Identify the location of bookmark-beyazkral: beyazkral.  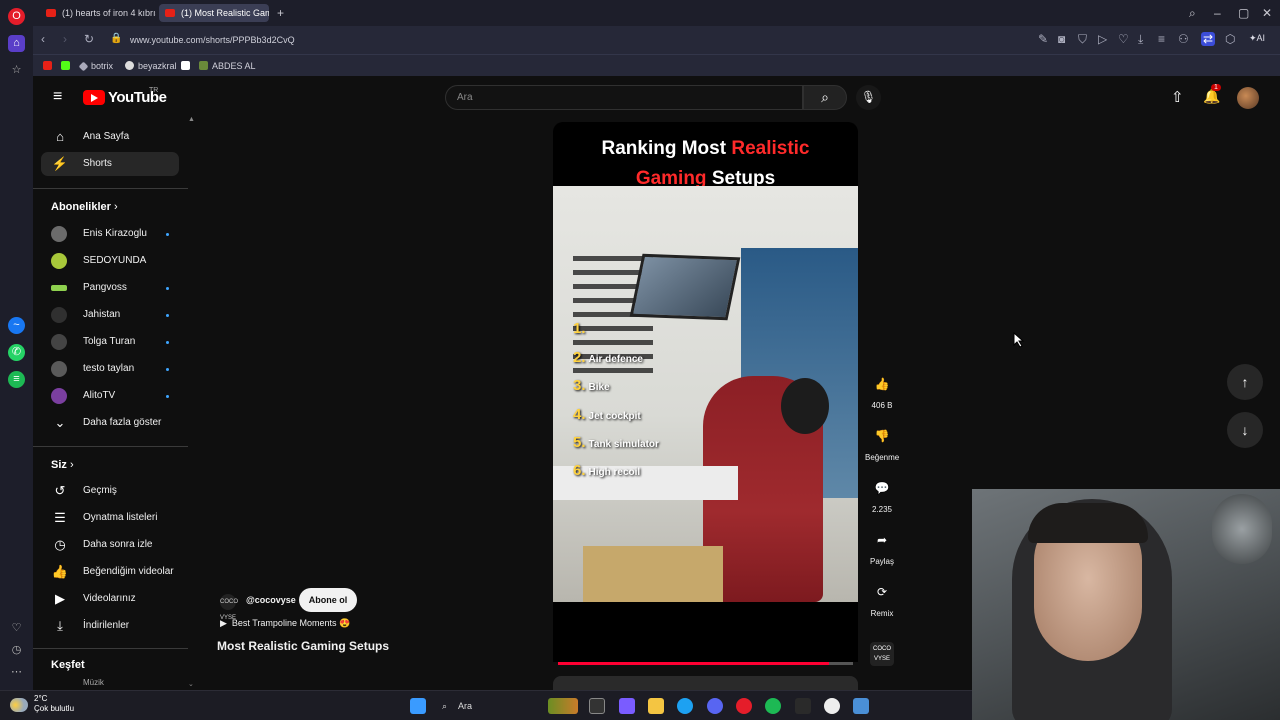
(151, 66).